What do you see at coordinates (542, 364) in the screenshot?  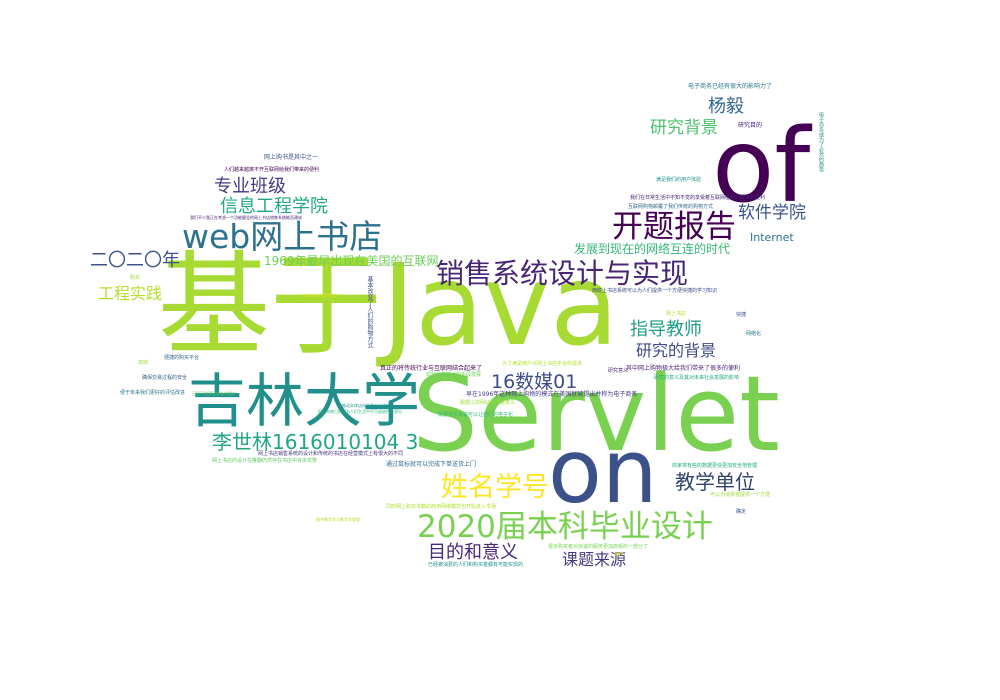 I see `word-small-33: 为了满足用户对网上书店平台的需求` at bounding box center [542, 364].